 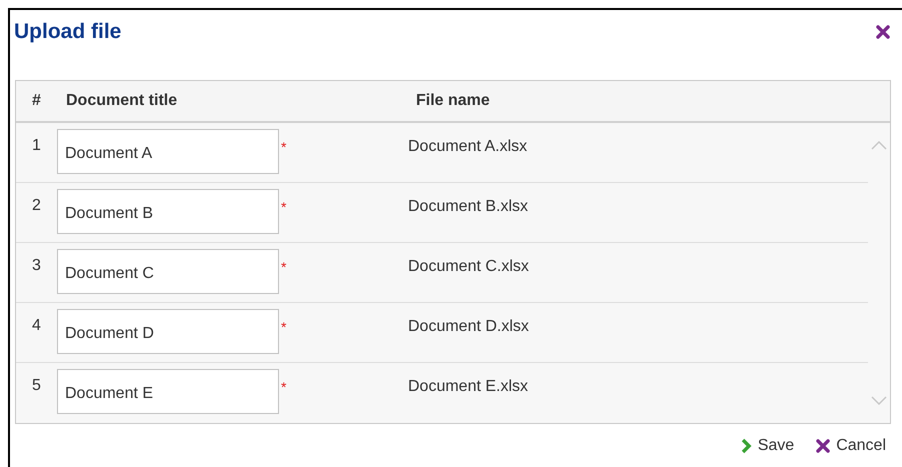 I want to click on row-number: 4, so click(x=36, y=326).